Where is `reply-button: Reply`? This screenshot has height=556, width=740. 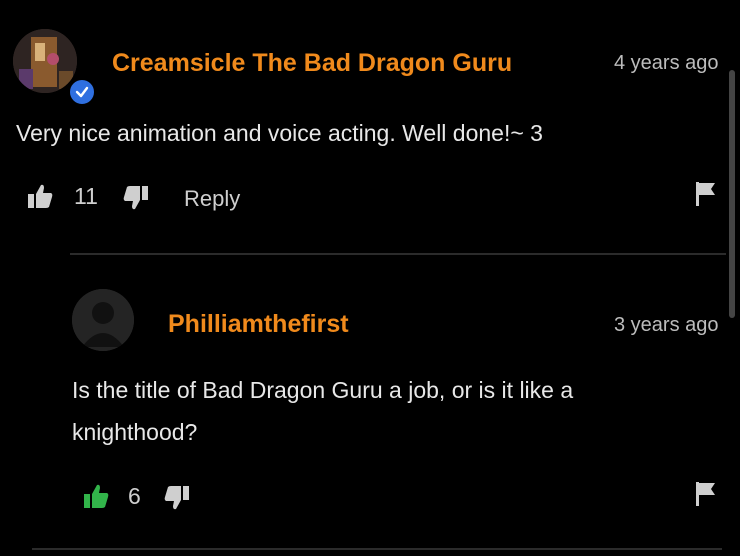 reply-button: Reply is located at coordinates (212, 199).